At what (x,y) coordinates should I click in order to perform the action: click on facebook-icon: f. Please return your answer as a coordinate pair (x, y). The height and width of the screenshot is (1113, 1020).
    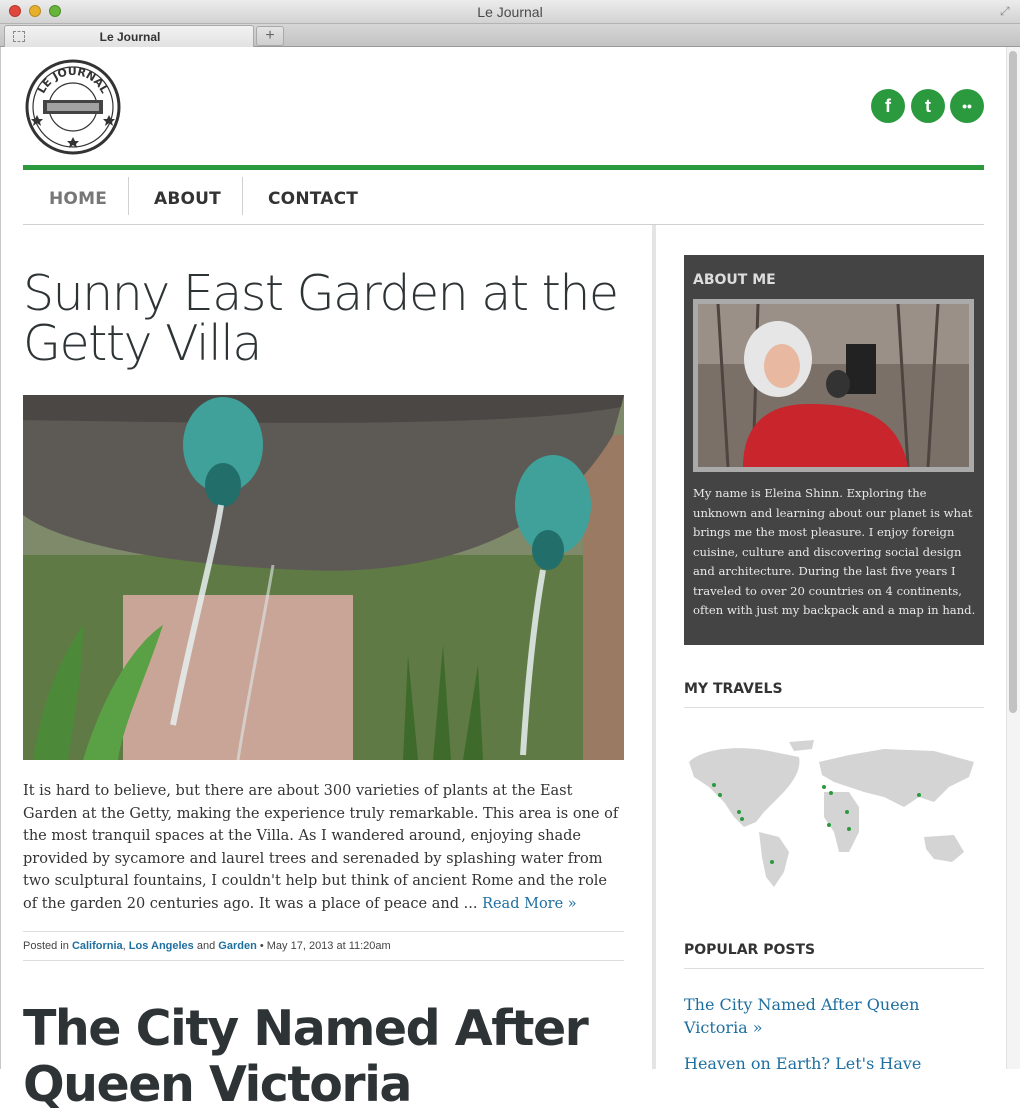
    Looking at the image, I should click on (888, 106).